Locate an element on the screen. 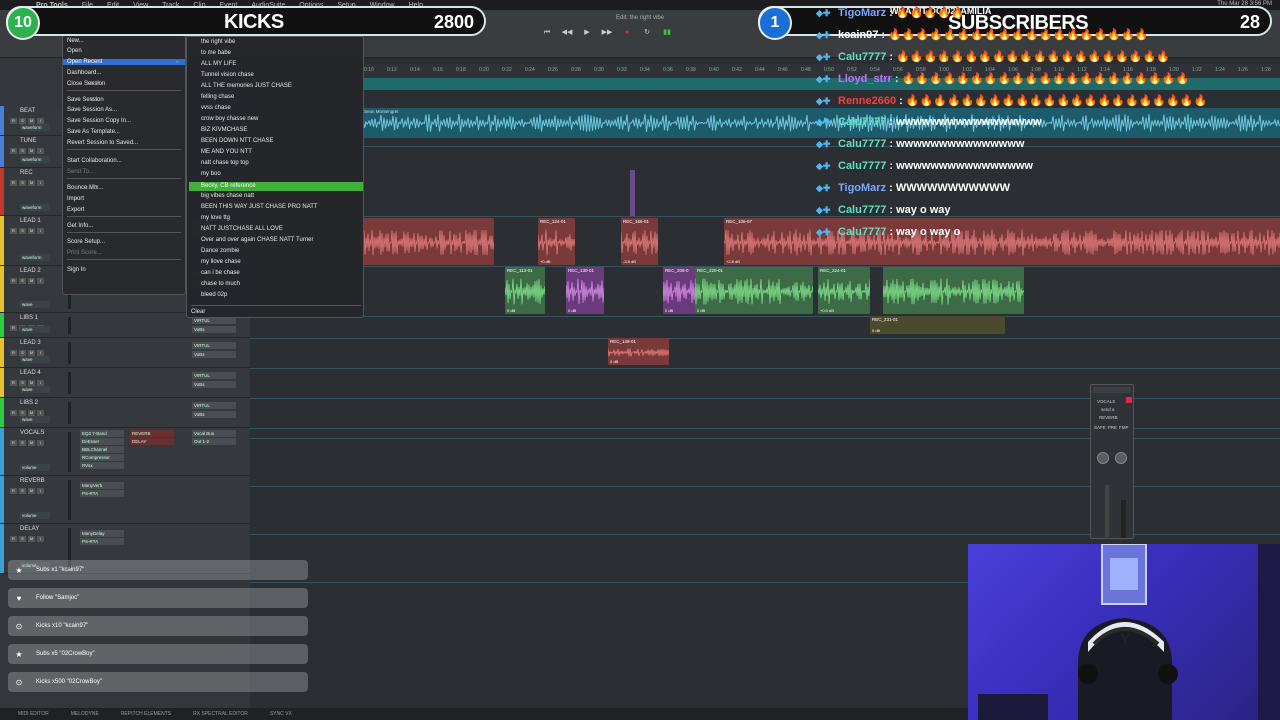 The height and width of the screenshot is (720, 1280). recent-session-item: NATT JUSTCHASE ALL LOVE is located at coordinates (242, 229).